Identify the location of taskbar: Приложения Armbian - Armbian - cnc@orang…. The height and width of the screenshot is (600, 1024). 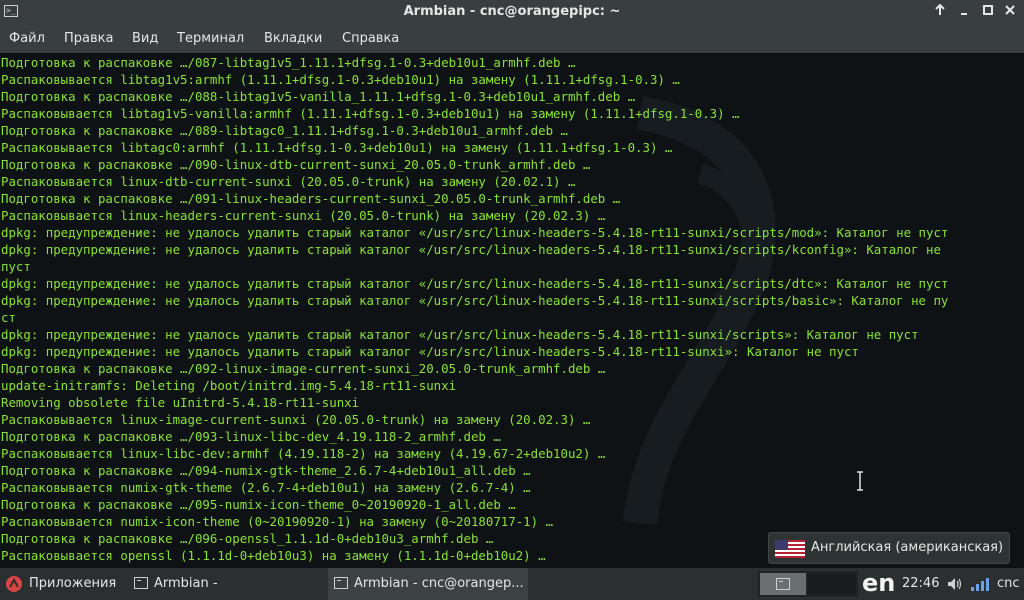
(512, 584).